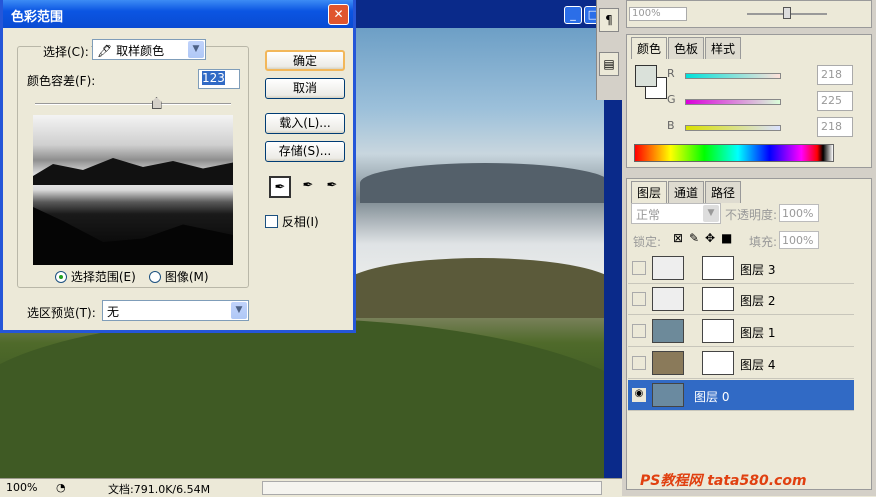 Image resolution: width=876 pixels, height=497 pixels. What do you see at coordinates (758, 333) in the screenshot?
I see `layer-name: 图层 1` at bounding box center [758, 333].